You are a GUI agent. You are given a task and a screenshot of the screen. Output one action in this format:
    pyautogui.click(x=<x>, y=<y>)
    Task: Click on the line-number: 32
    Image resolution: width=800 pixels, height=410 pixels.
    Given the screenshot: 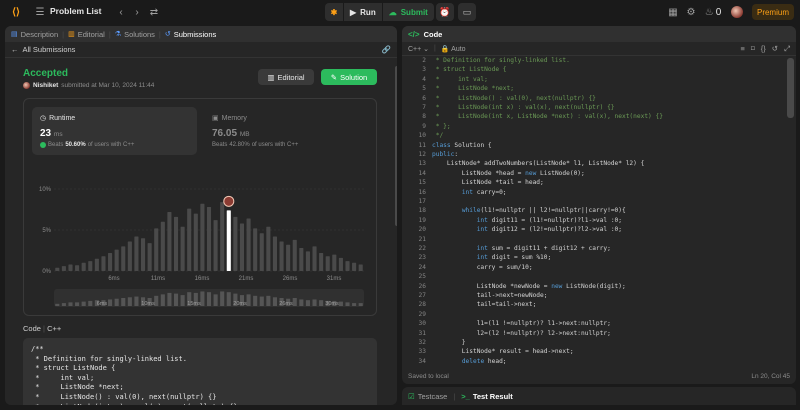 What is the action you would take?
    pyautogui.click(x=422, y=342)
    